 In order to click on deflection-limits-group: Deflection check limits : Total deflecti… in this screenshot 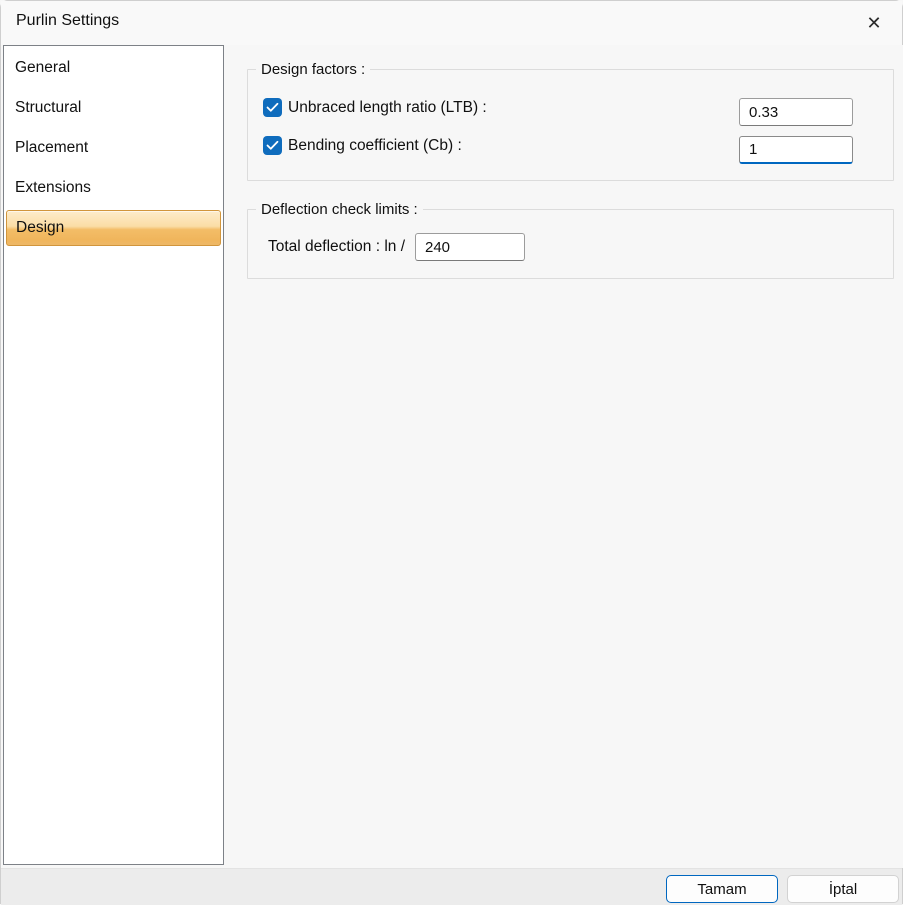, I will do `click(570, 239)`.